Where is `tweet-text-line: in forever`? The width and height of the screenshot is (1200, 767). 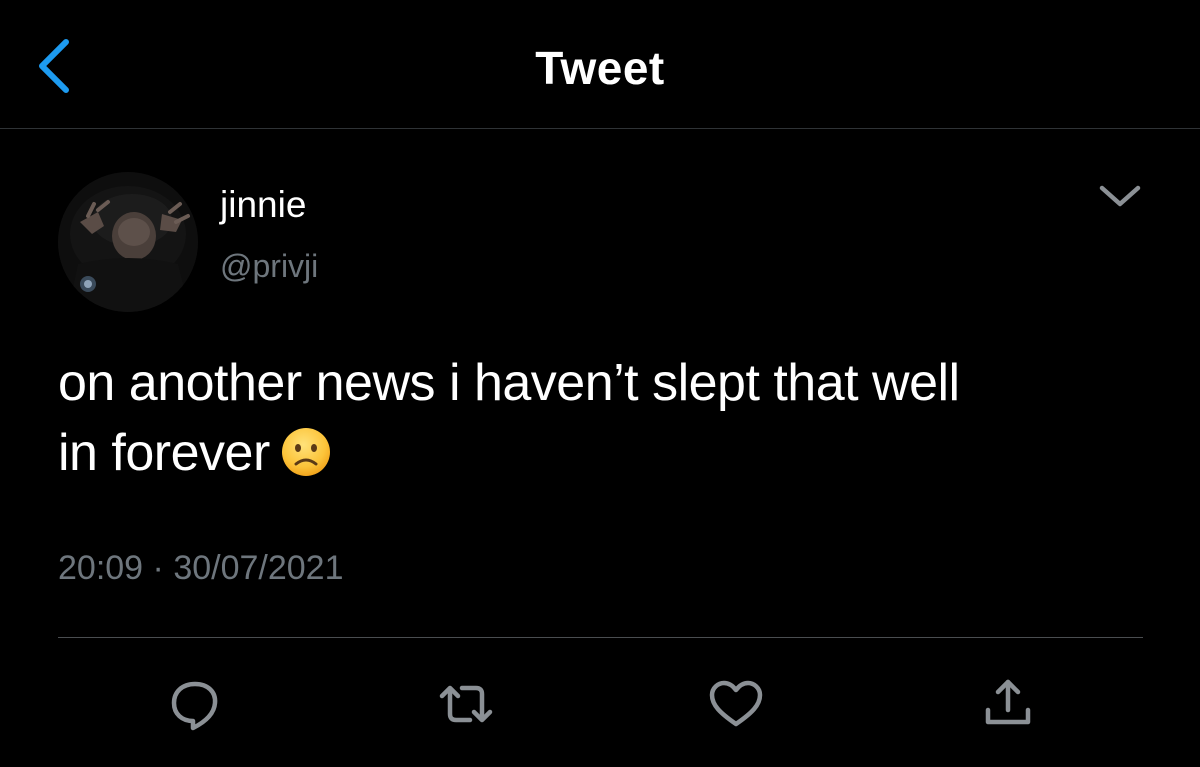
tweet-text-line: in forever is located at coordinates (613, 453).